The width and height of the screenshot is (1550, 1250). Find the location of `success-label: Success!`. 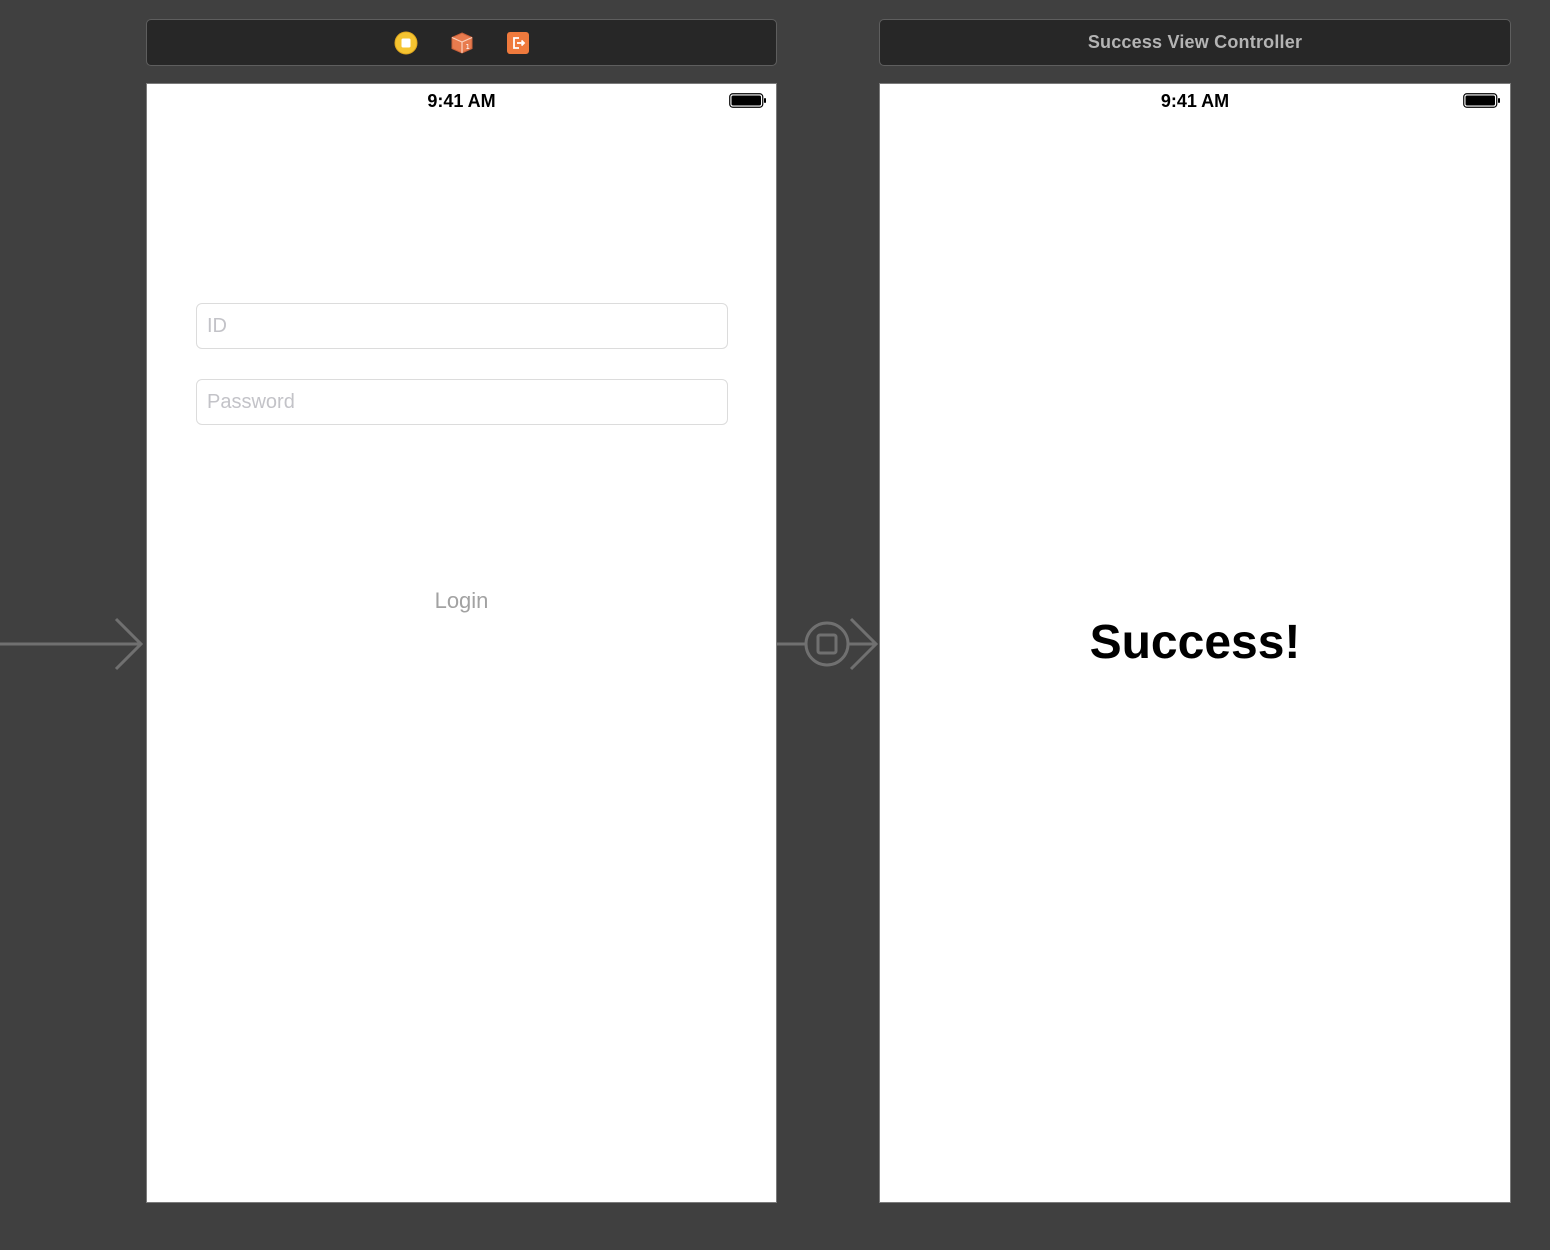

success-label: Success! is located at coordinates (1195, 642).